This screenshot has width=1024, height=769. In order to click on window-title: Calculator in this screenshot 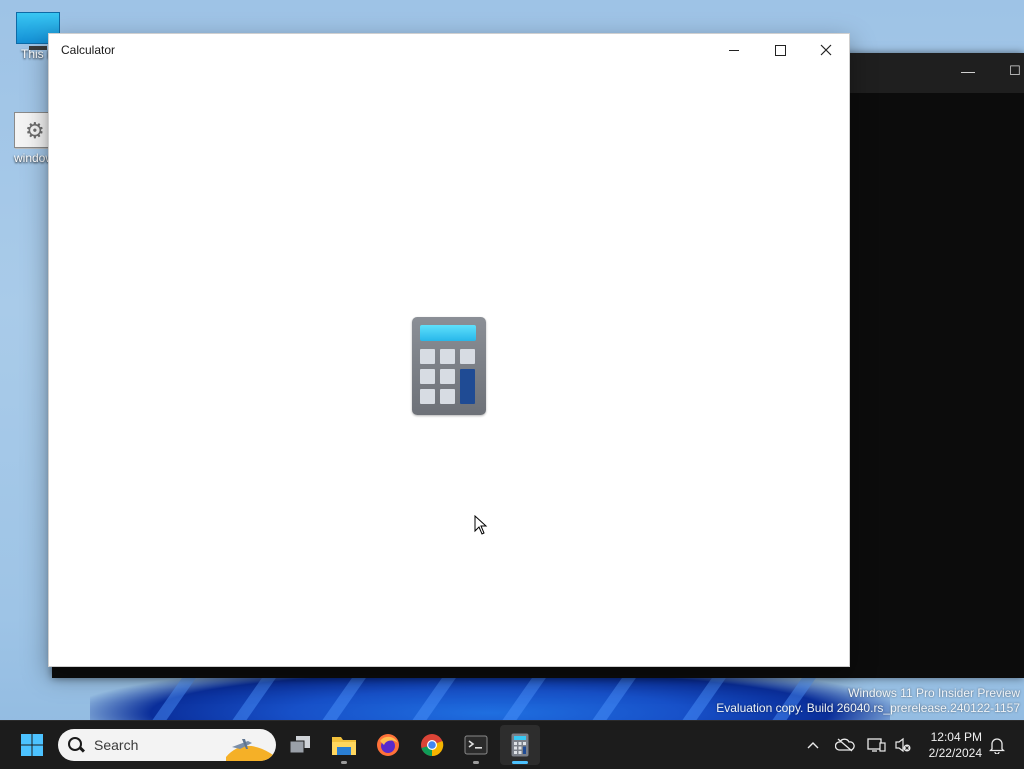, I will do `click(88, 50)`.